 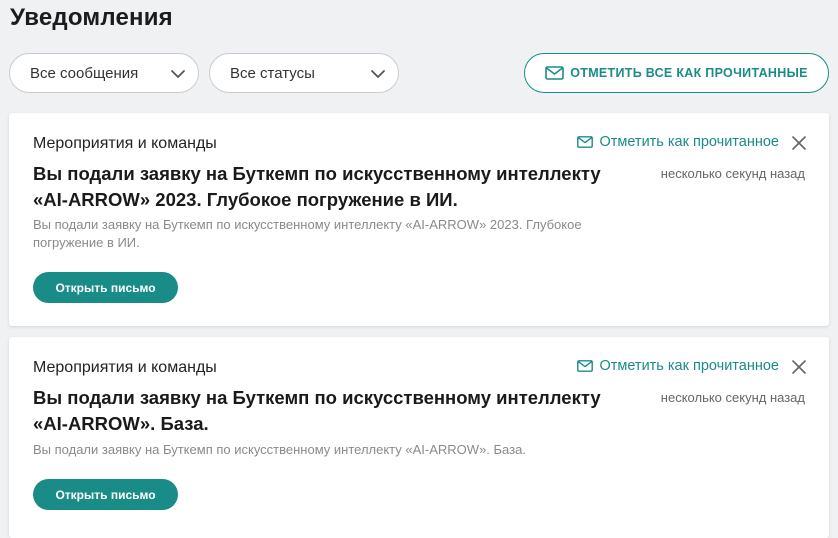 I want to click on statuses-filter-select: Все статусы, so click(x=304, y=73).